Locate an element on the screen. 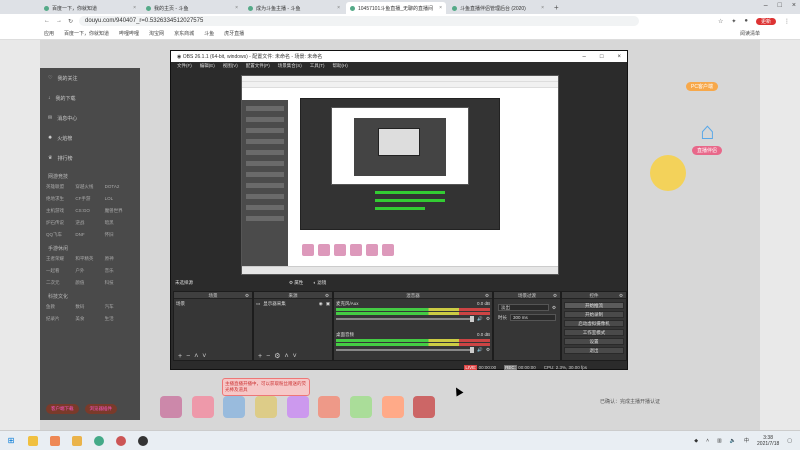  lock-icon: ▣ is located at coordinates (328, 304).